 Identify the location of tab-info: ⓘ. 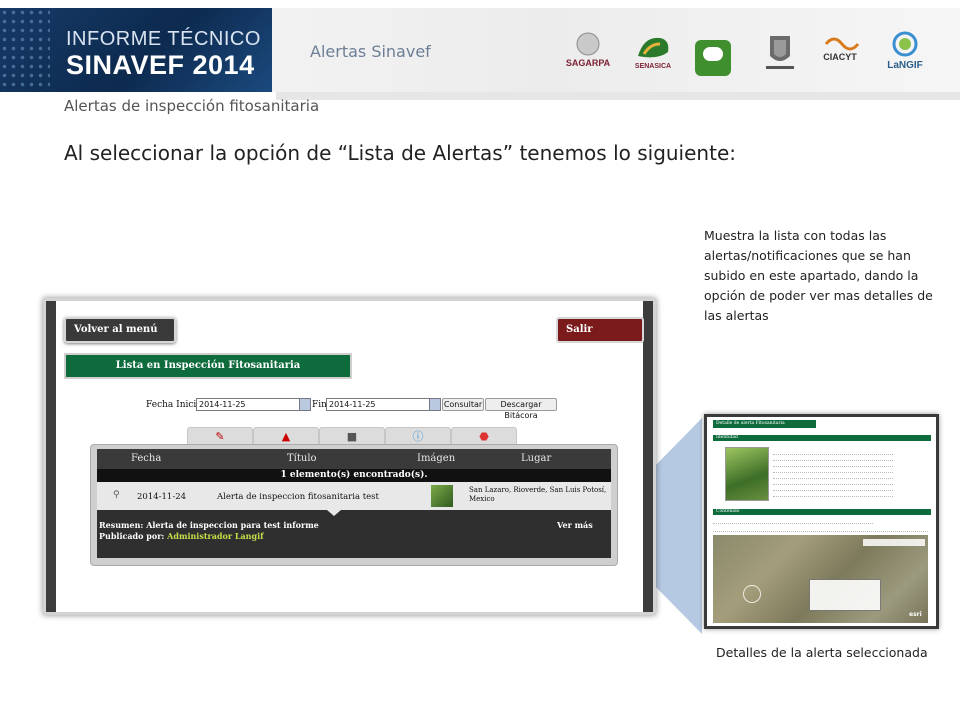
(418, 436).